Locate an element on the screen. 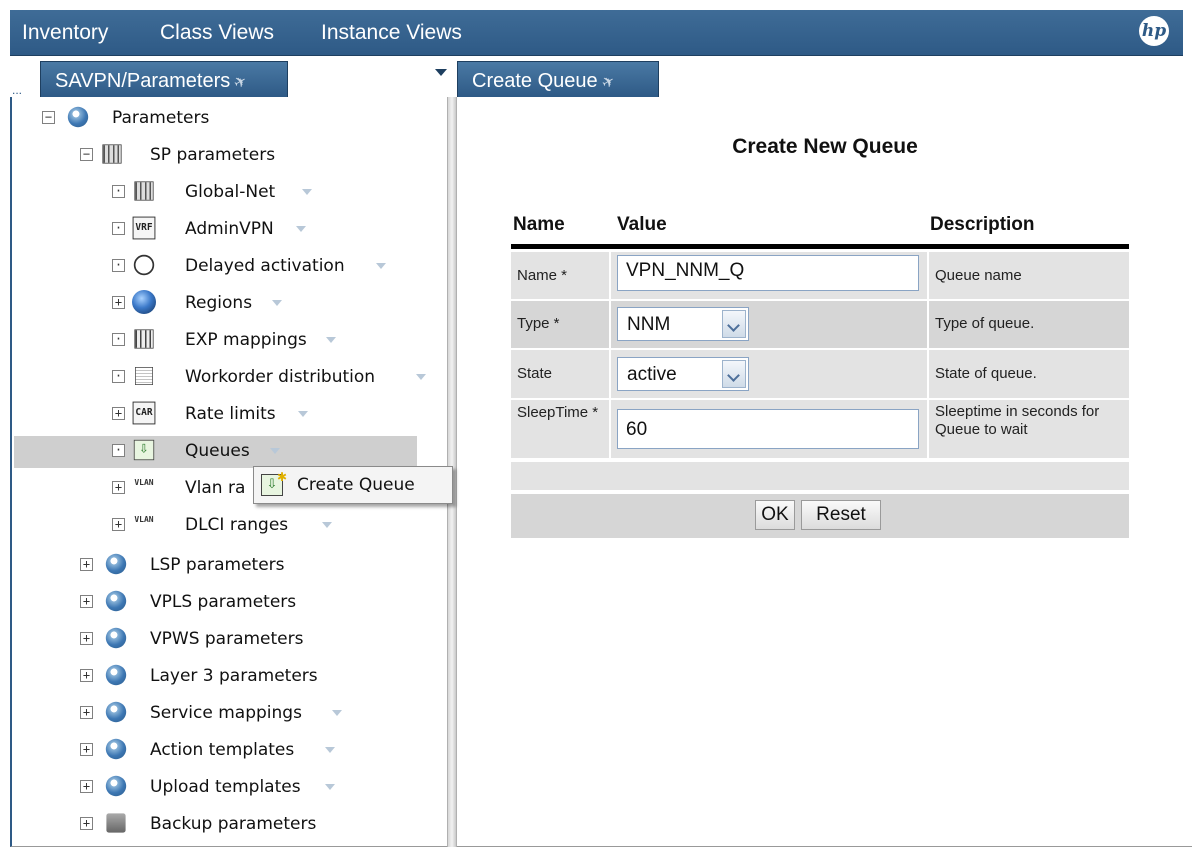 The image size is (1192, 855). tree-node-label: VPLS parameters is located at coordinates (223, 602).